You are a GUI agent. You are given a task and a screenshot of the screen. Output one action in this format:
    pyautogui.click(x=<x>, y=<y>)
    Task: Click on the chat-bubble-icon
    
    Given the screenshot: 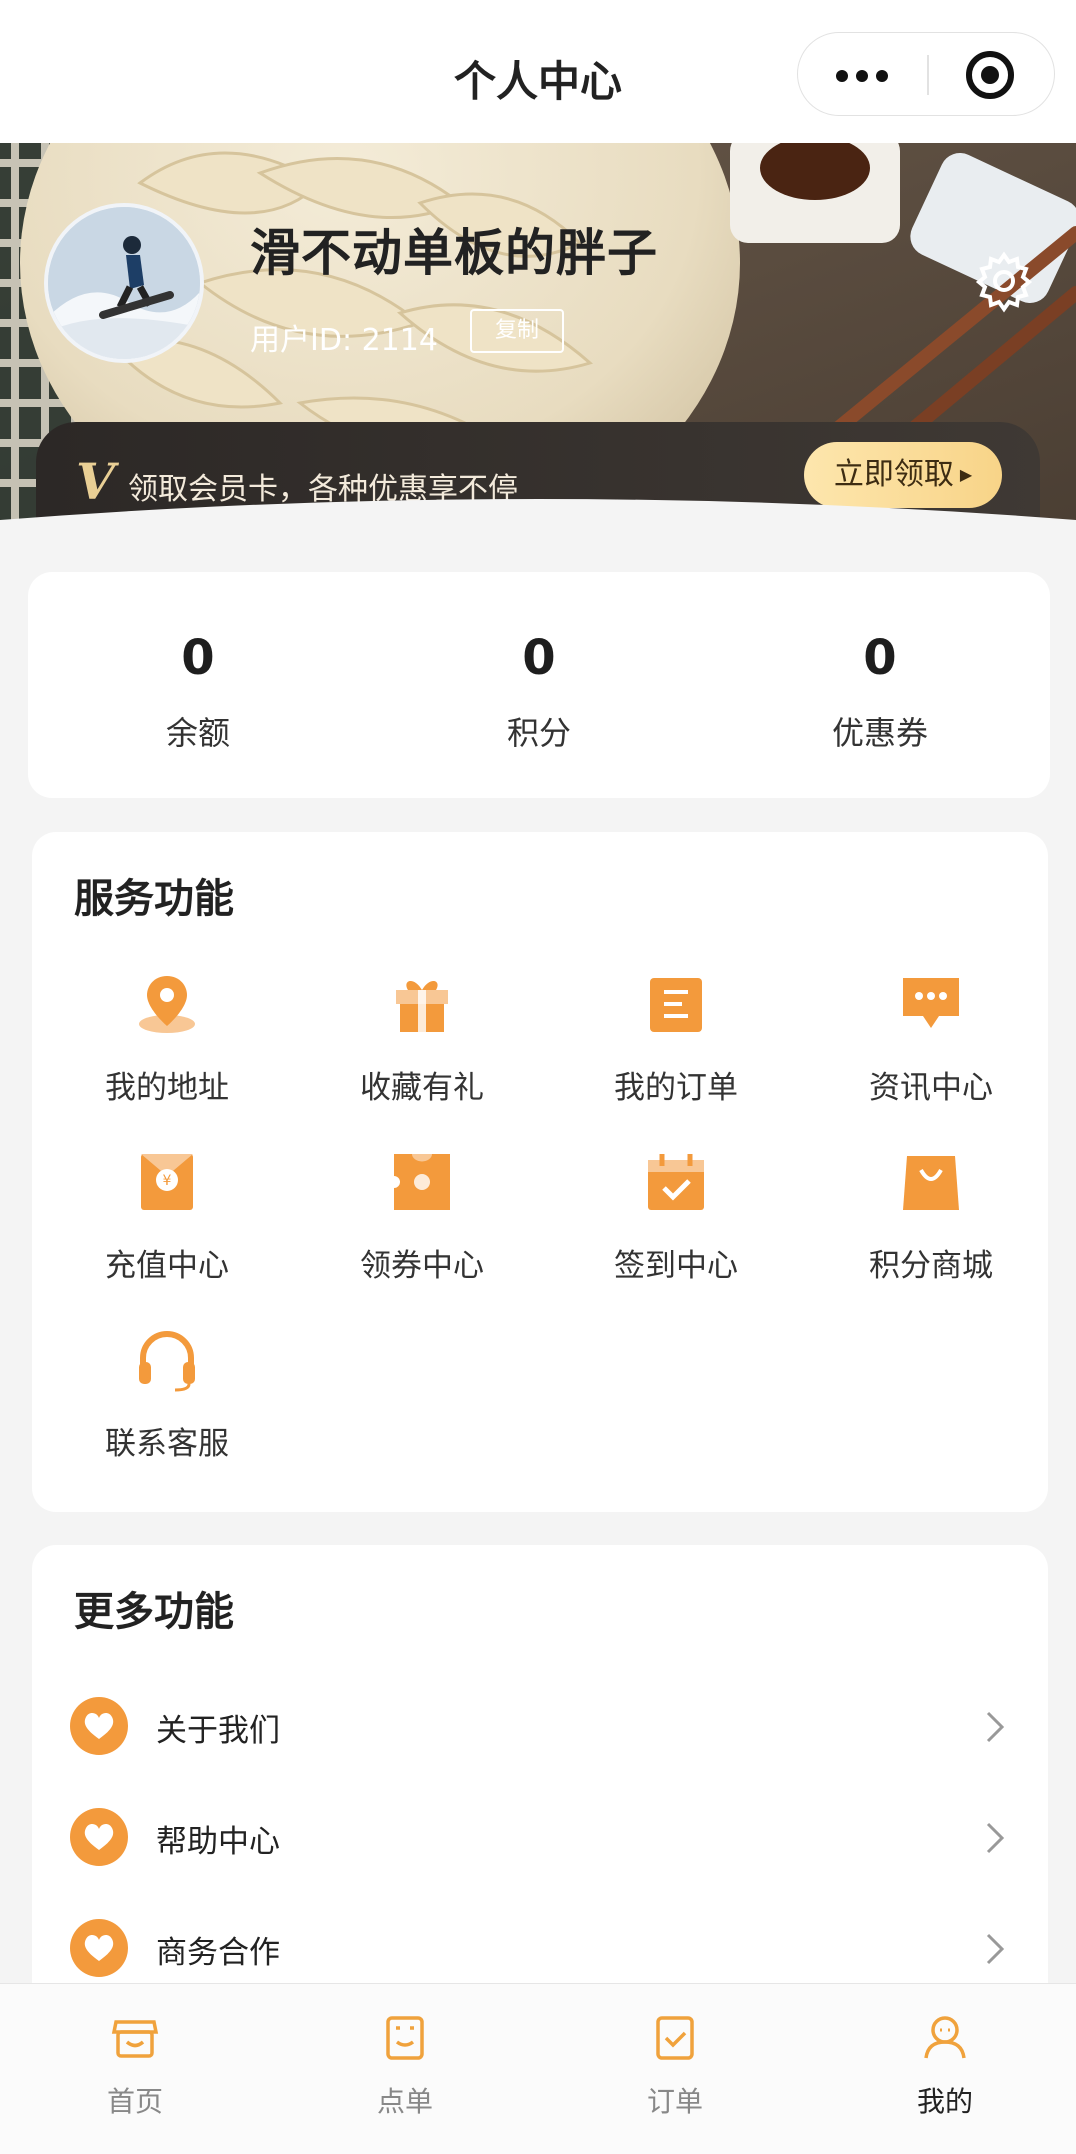 What is the action you would take?
    pyautogui.click(x=931, y=1003)
    